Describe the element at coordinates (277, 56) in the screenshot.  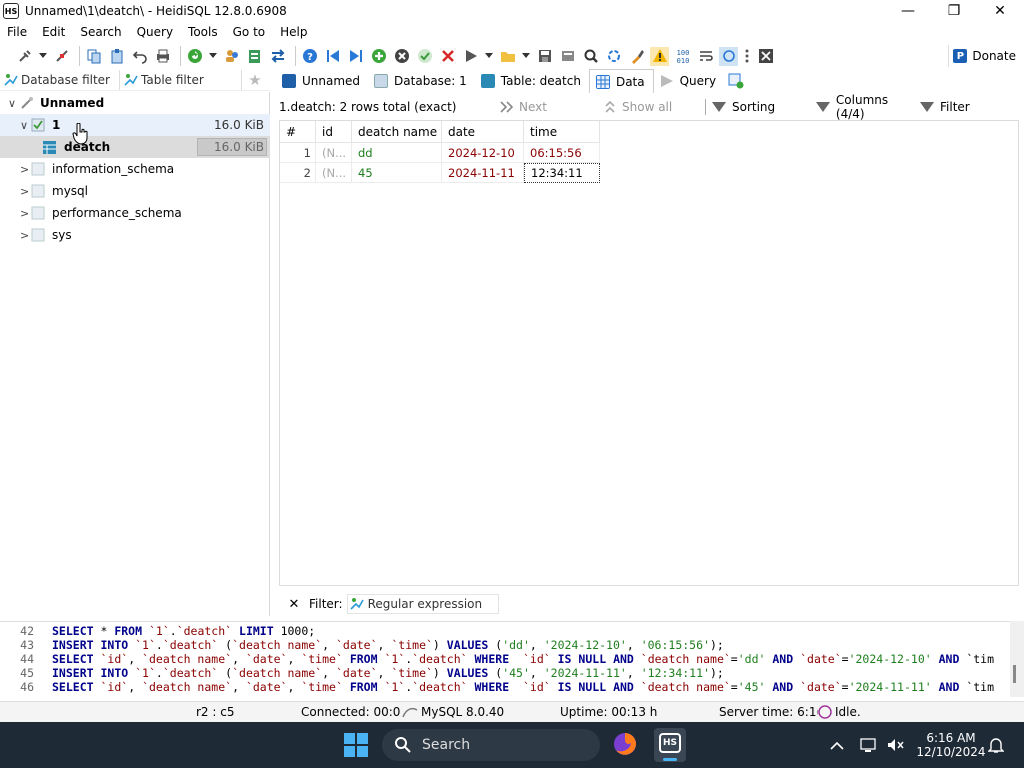
I see `transfer-icon` at that location.